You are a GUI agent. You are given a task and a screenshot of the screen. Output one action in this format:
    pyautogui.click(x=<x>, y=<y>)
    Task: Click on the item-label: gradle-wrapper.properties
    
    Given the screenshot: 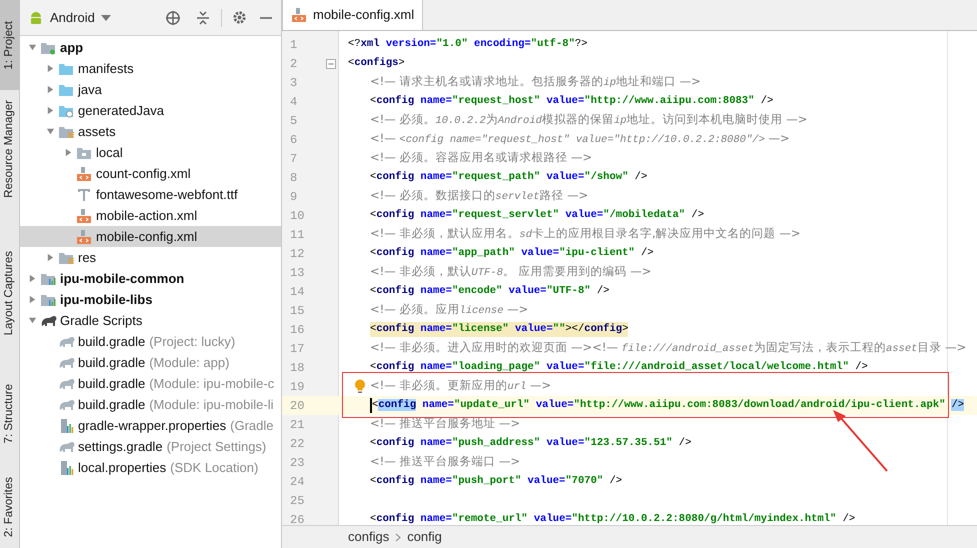 What is the action you would take?
    pyautogui.click(x=152, y=425)
    